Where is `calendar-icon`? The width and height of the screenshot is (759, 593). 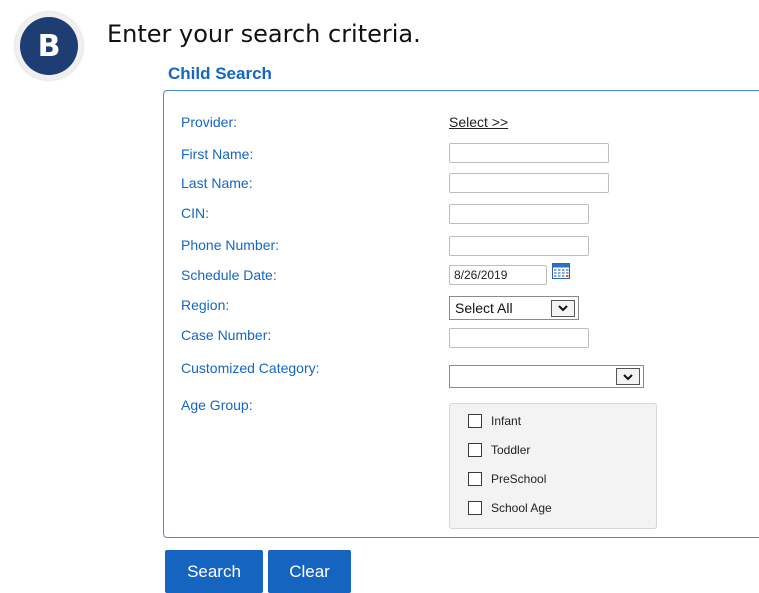
calendar-icon is located at coordinates (561, 271).